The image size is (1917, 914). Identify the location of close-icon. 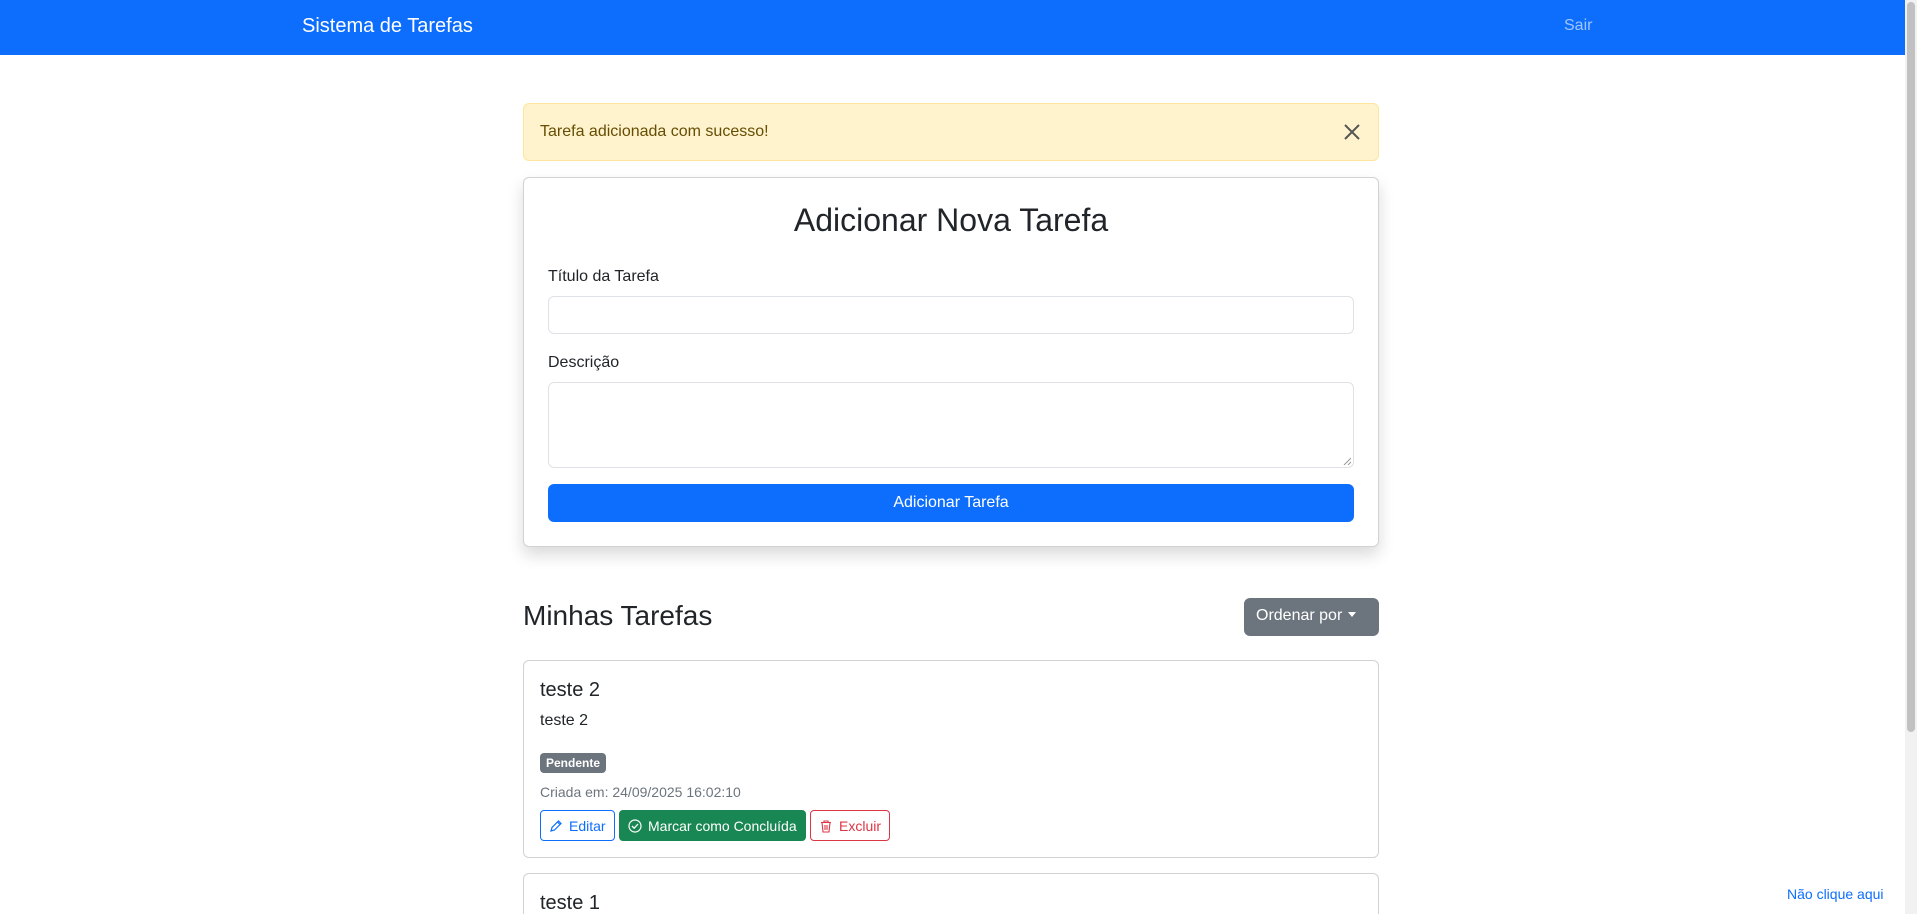
(1352, 132).